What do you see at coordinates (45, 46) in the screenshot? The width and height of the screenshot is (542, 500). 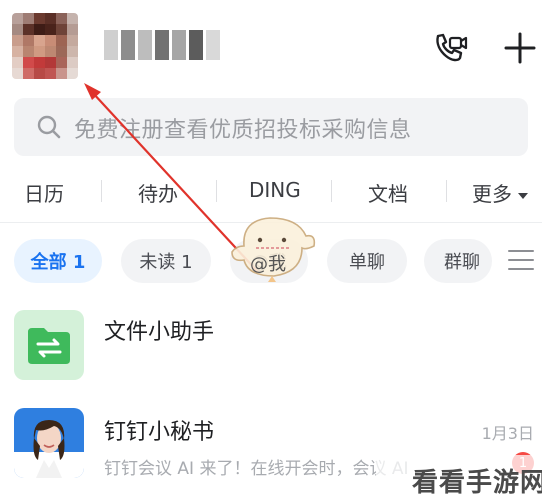 I see `avatar` at bounding box center [45, 46].